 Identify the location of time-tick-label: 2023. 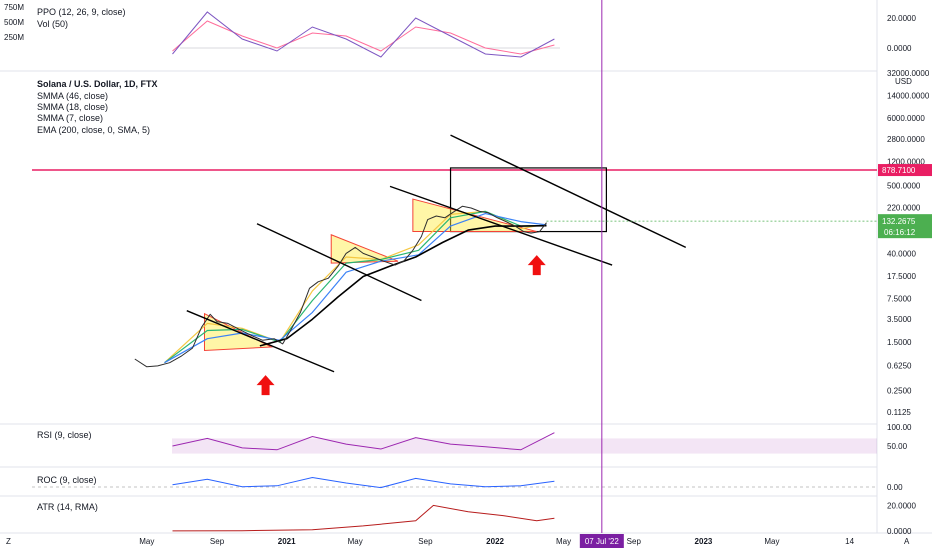
(704, 541).